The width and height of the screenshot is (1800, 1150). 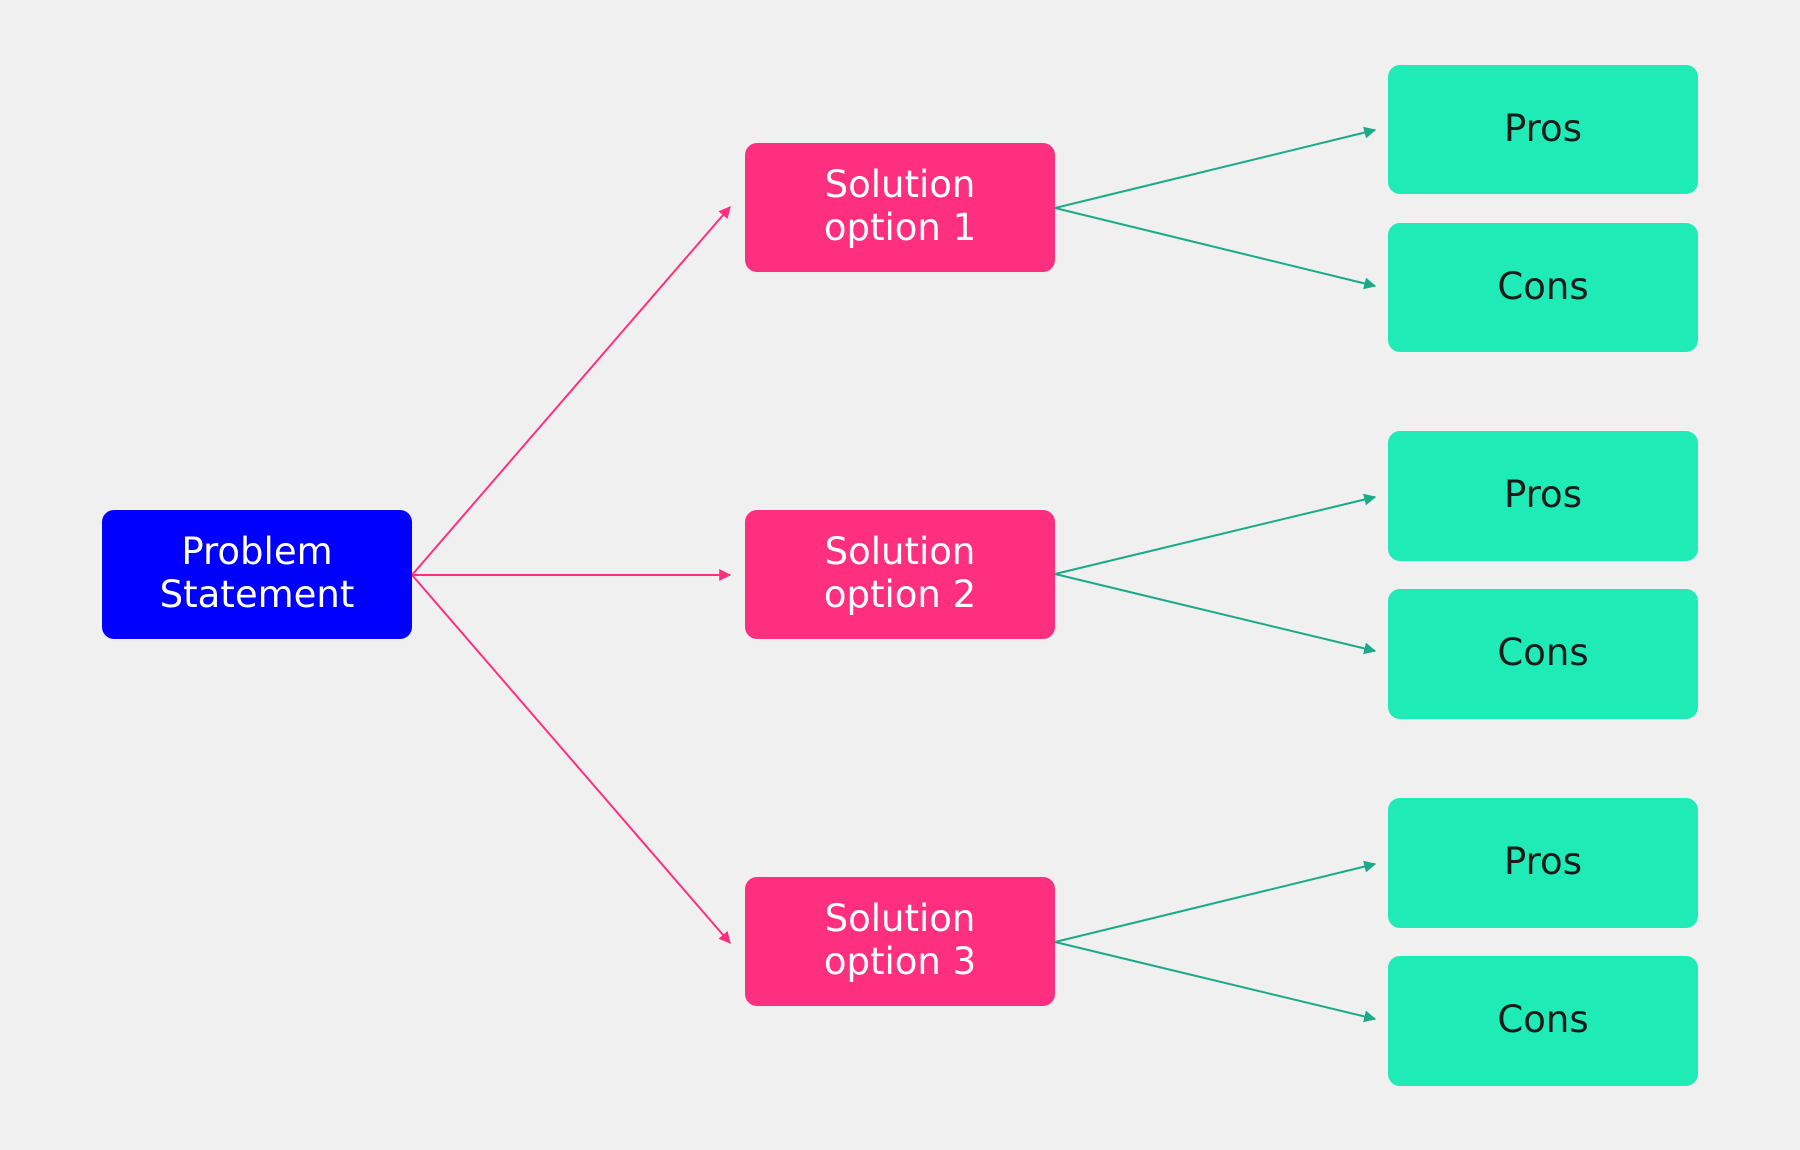 I want to click on solution-3-cons-node: Cons, so click(x=1543, y=1021).